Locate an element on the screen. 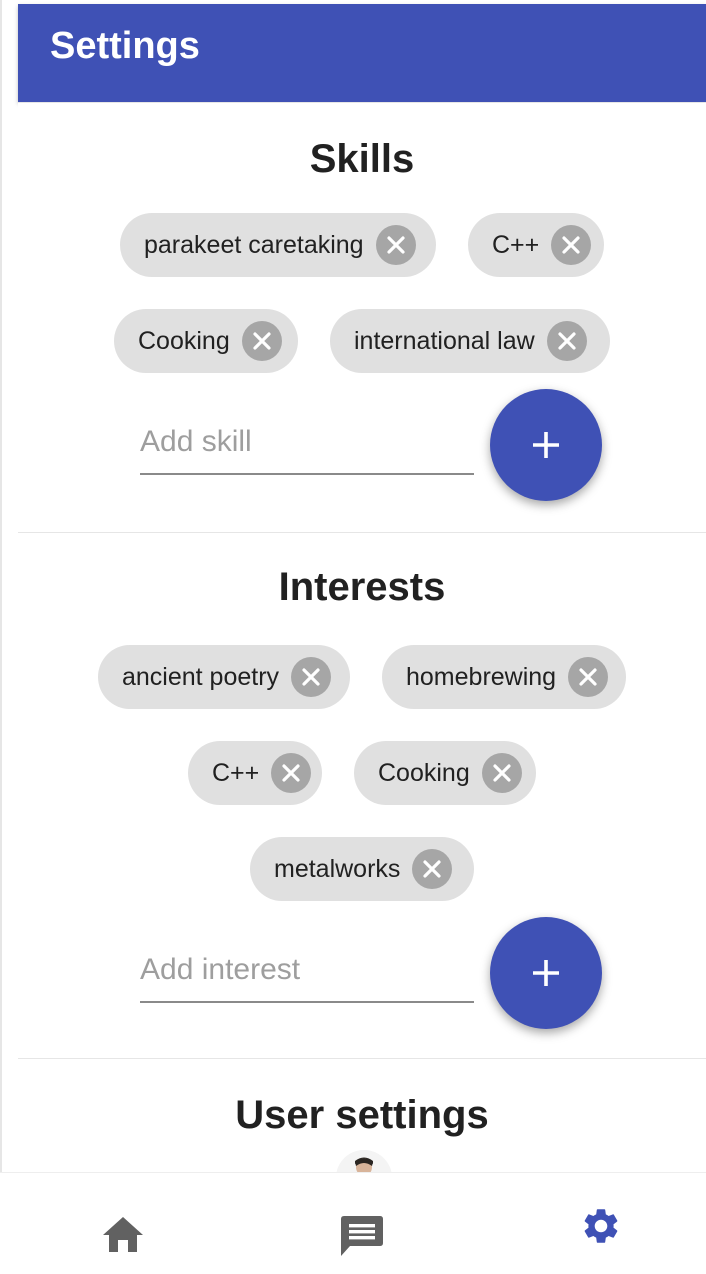 The width and height of the screenshot is (706, 1274). interest-chip: Cooking is located at coordinates (445, 773).